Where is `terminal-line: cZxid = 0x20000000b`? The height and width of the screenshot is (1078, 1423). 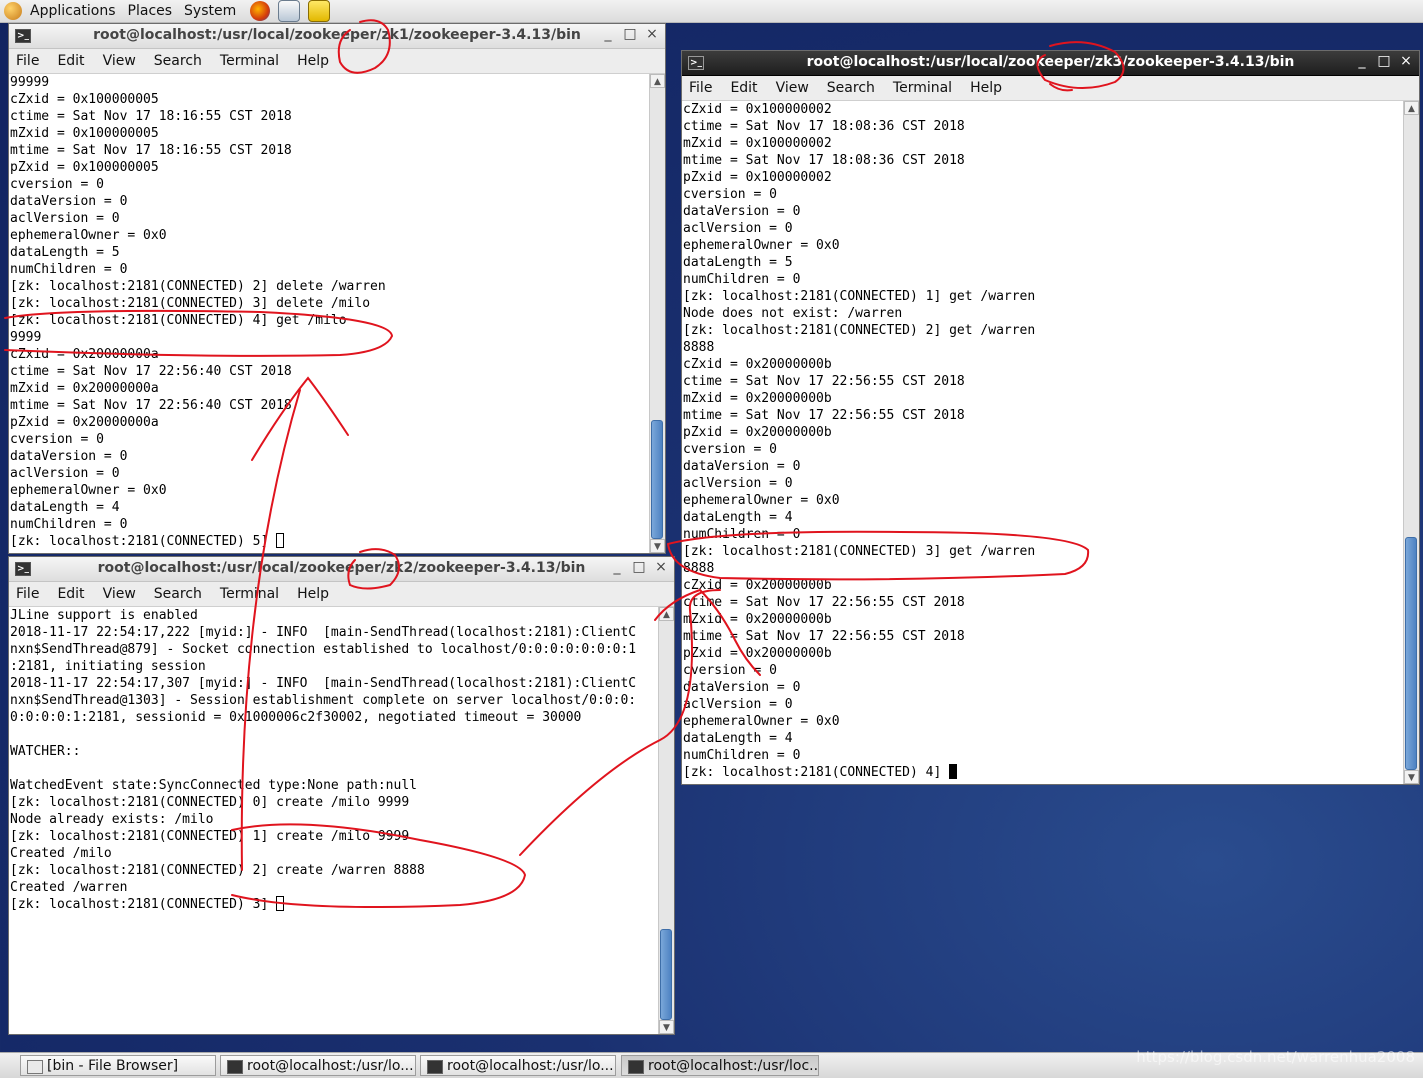 terminal-line: cZxid = 0x20000000b is located at coordinates (757, 585).